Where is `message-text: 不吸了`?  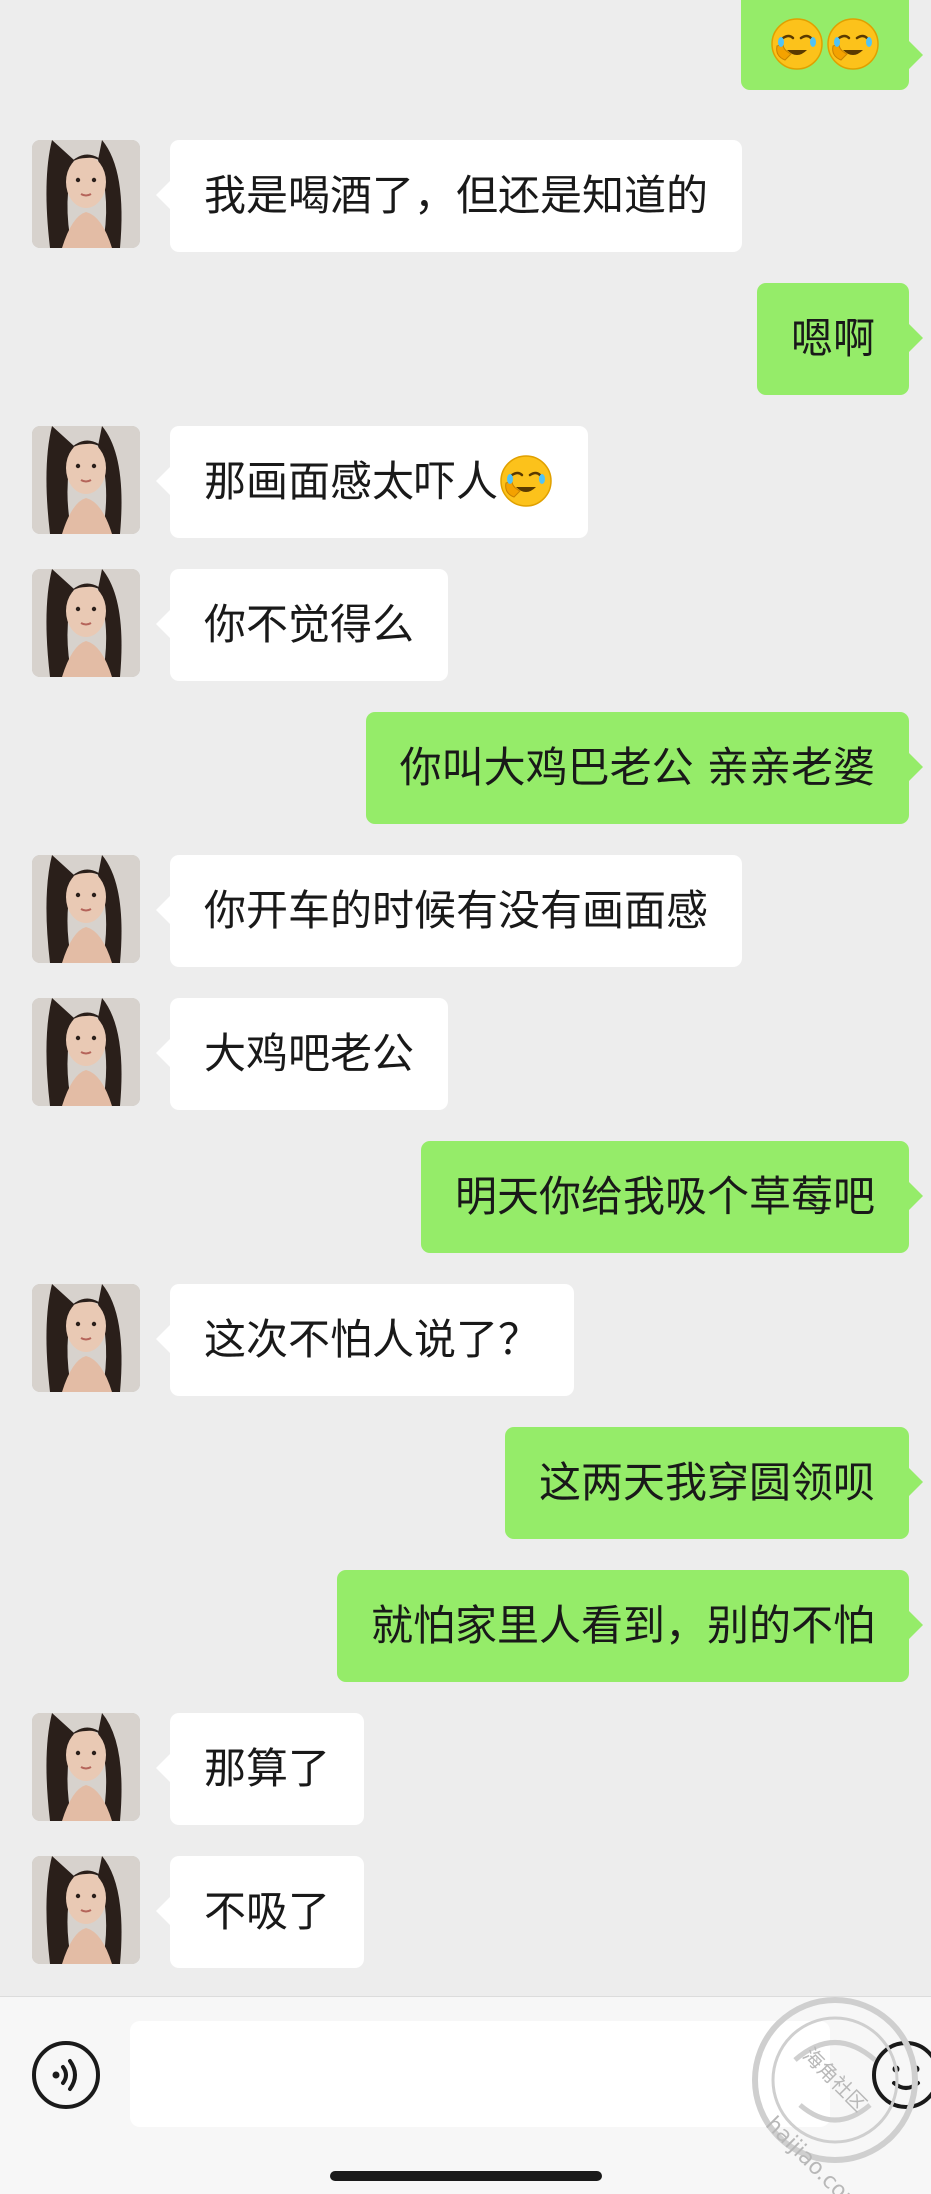
message-text: 不吸了 is located at coordinates (267, 1911).